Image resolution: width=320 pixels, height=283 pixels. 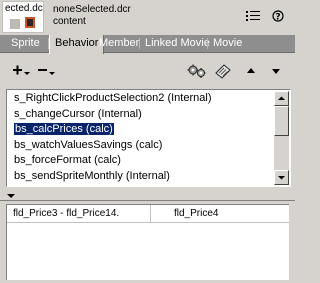 I want to click on tab-sprite: Sprite, so click(x=25, y=43).